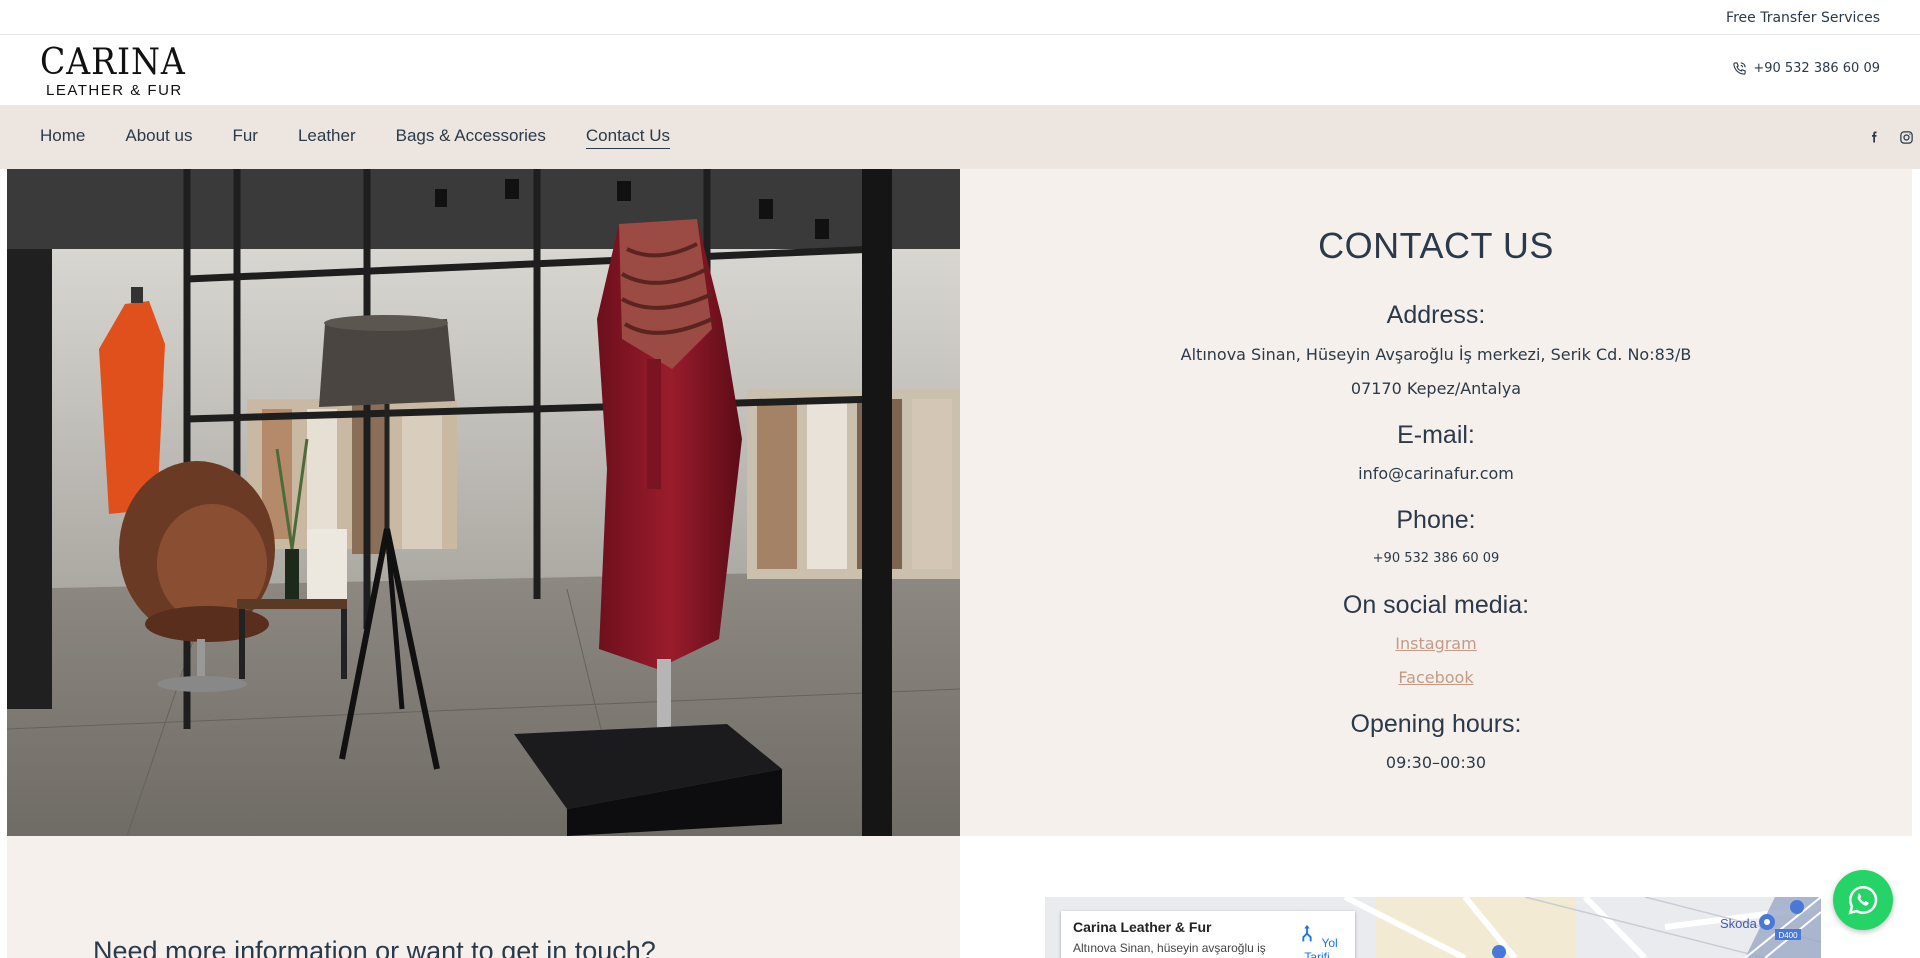  I want to click on map-road-label: D400, so click(1788, 935).